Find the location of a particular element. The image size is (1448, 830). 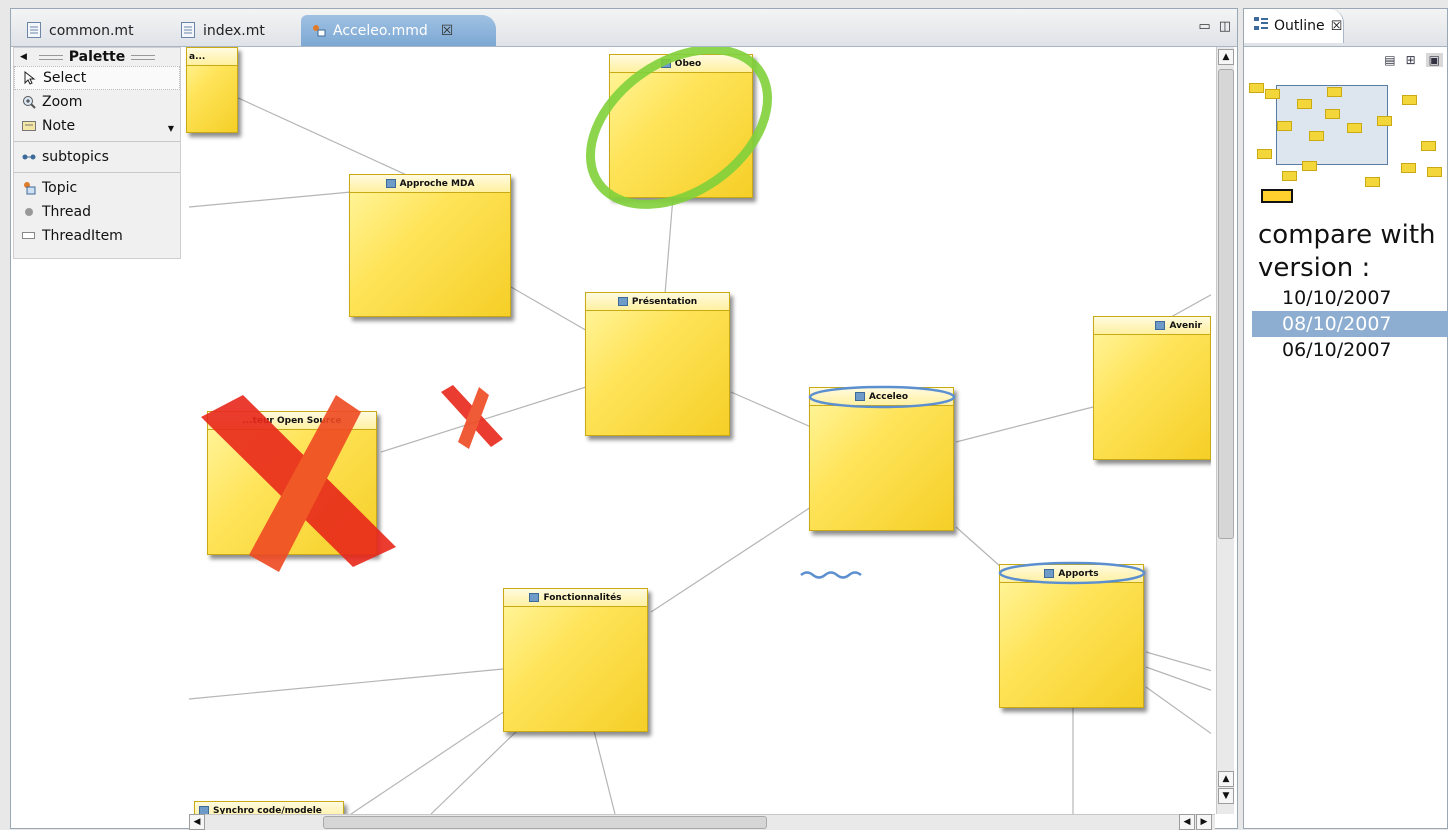

overview-viewport is located at coordinates (1332, 125).